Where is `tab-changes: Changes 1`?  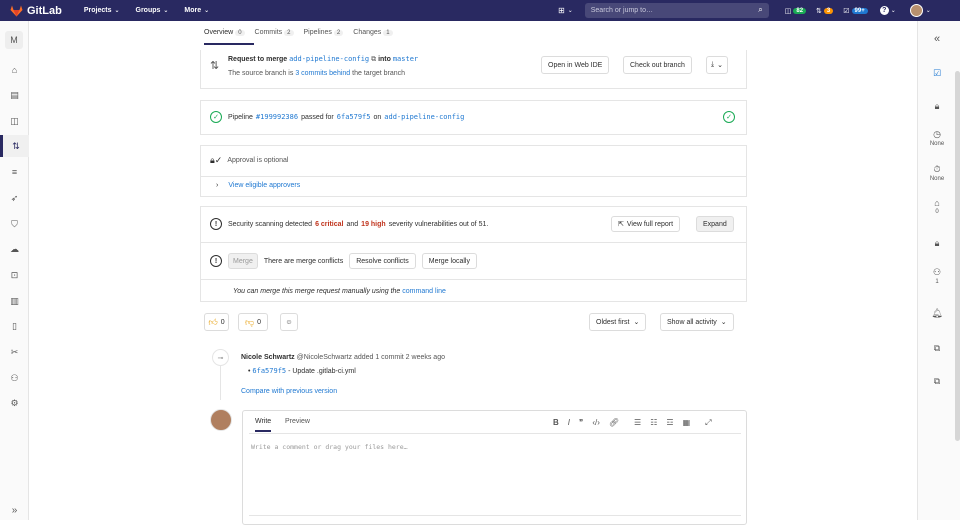
tab-changes: Changes 1 is located at coordinates (373, 32).